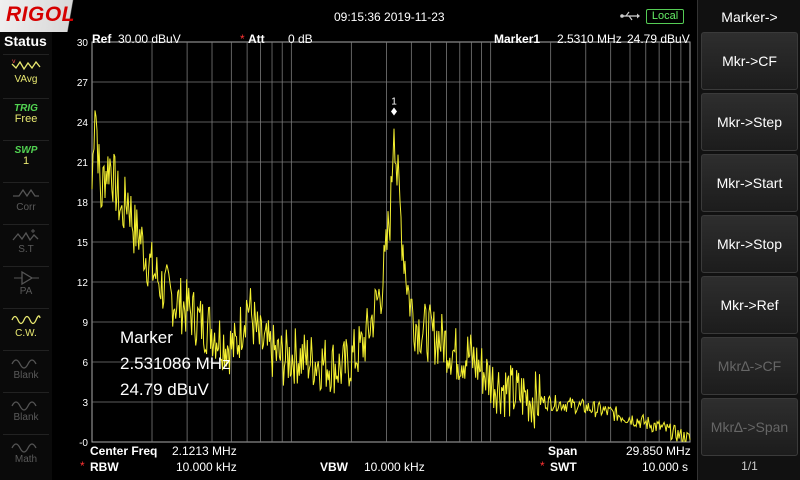 The image size is (800, 480). What do you see at coordinates (394, 467) in the screenshot?
I see `vbw-value: 10.000 kHz` at bounding box center [394, 467].